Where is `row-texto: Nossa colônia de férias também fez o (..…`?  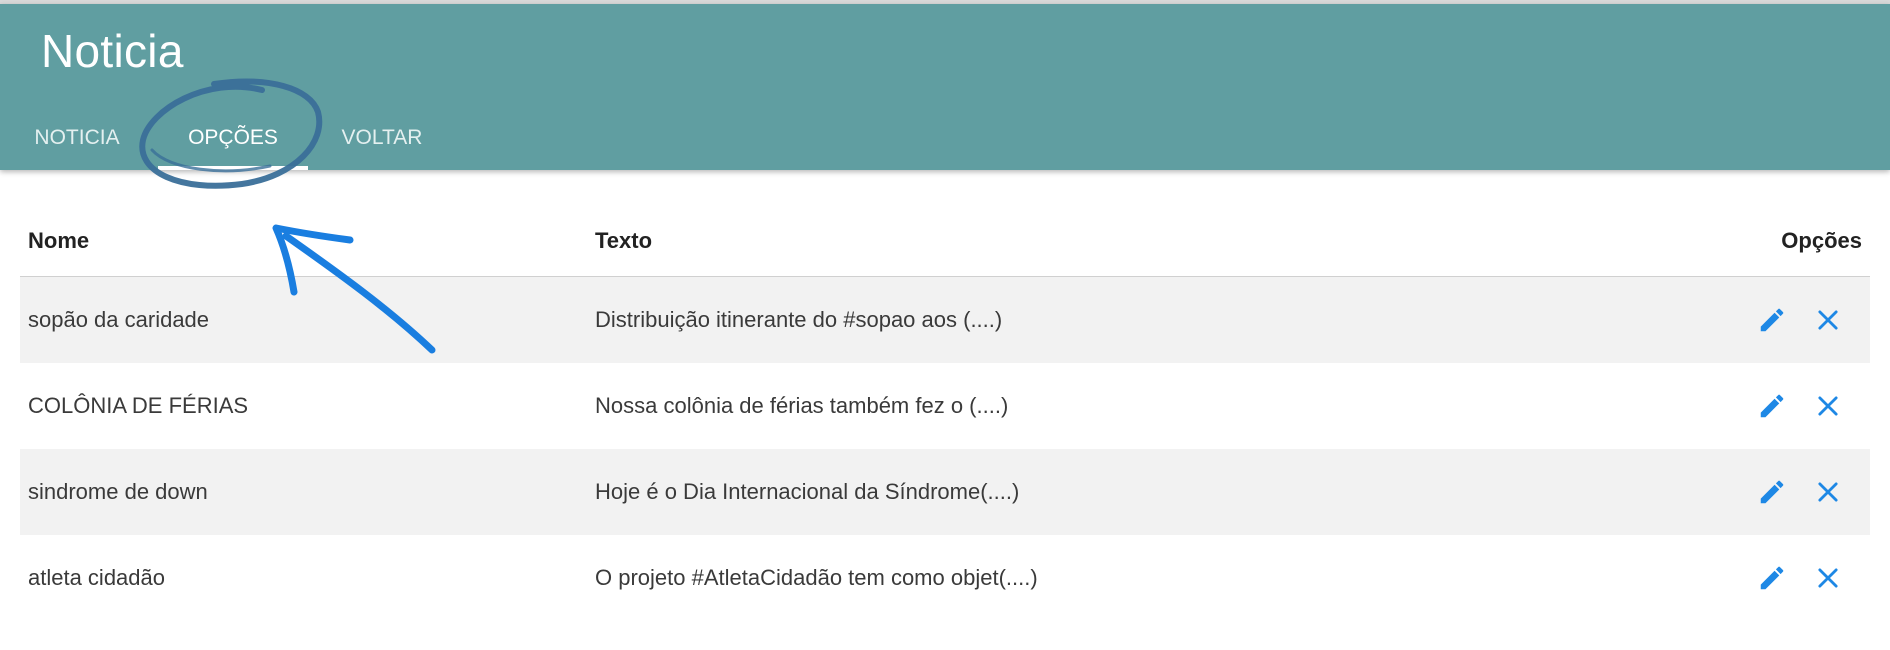
row-texto: Nossa colônia de férias também fez o (..… is located at coordinates (802, 405).